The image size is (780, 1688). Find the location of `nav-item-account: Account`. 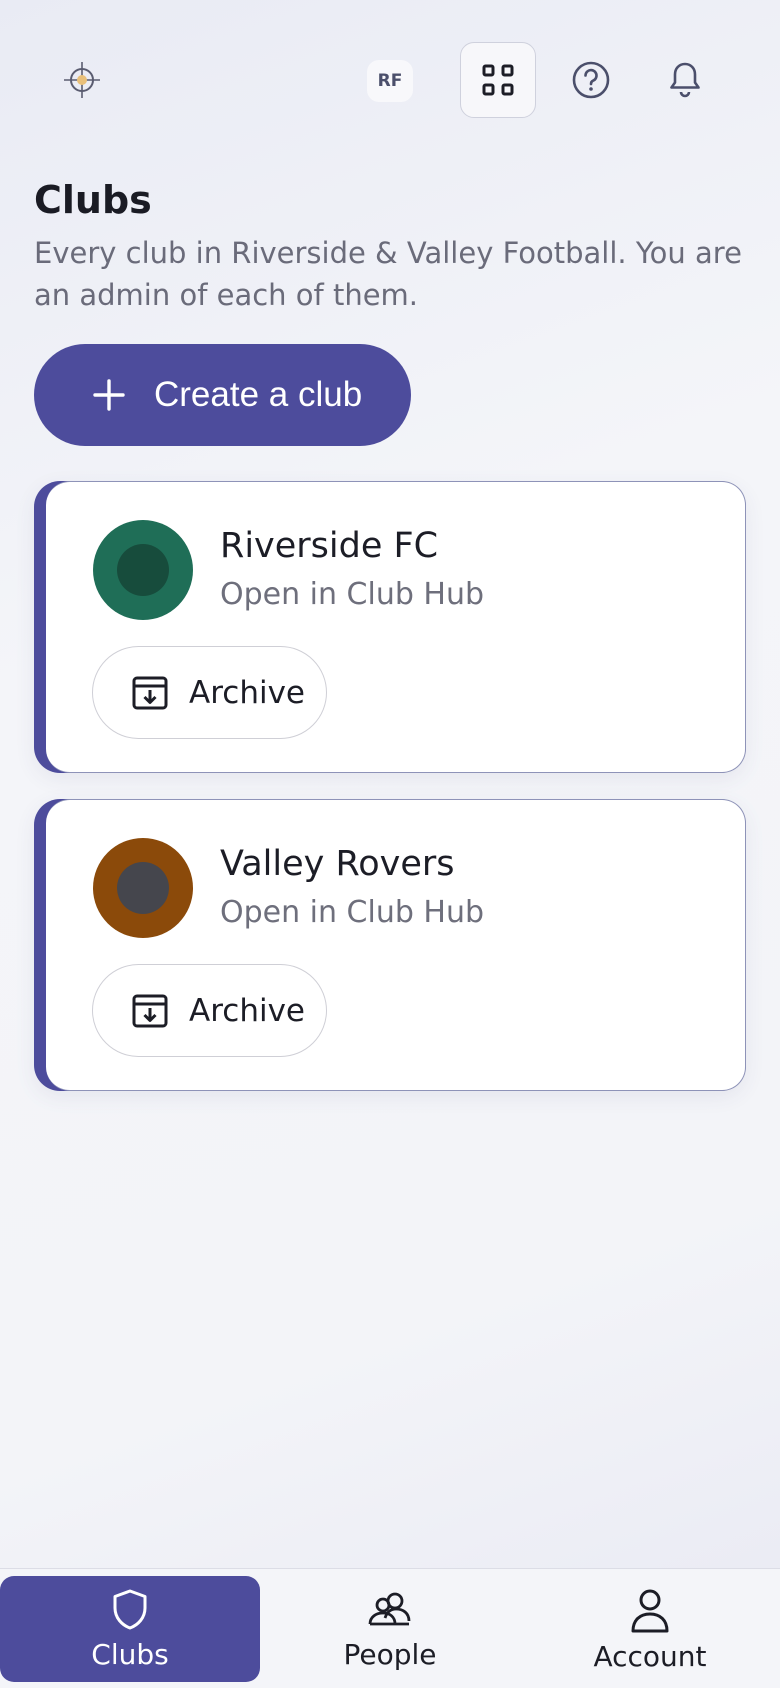

nav-item-account: Account is located at coordinates (650, 1629).